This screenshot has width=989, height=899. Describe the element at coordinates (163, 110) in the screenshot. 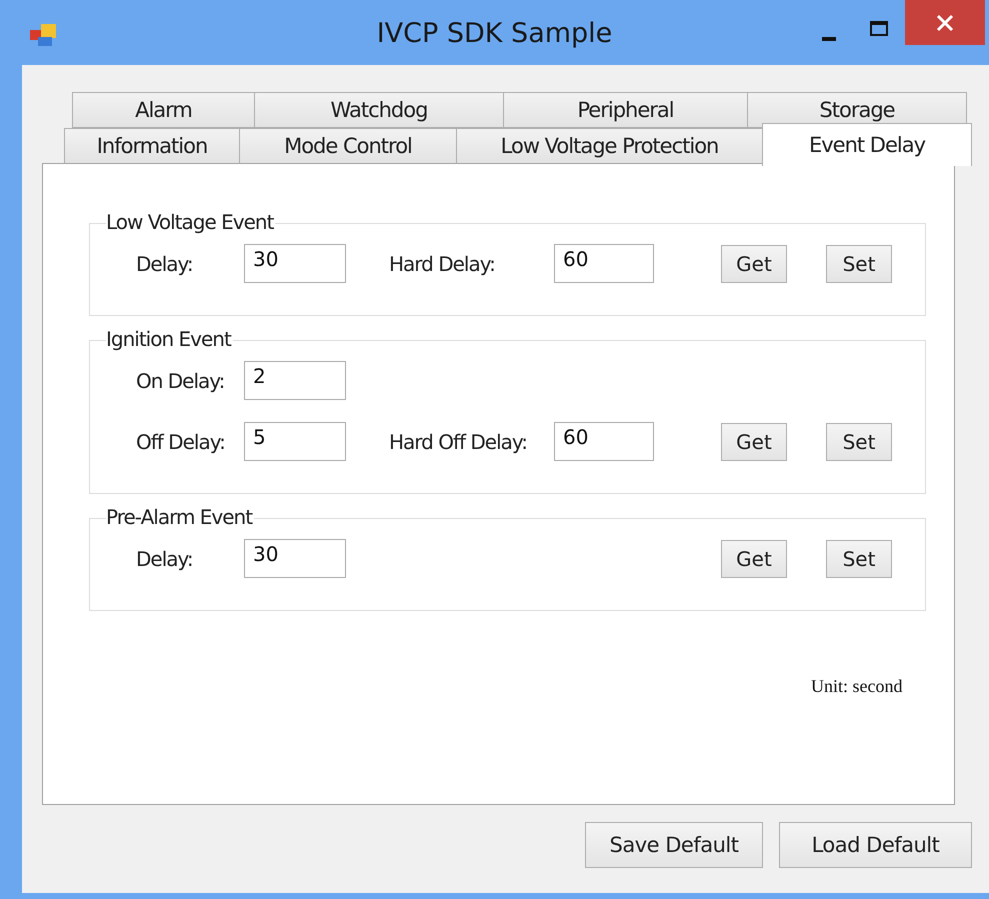

I see `tab: Alarm` at that location.